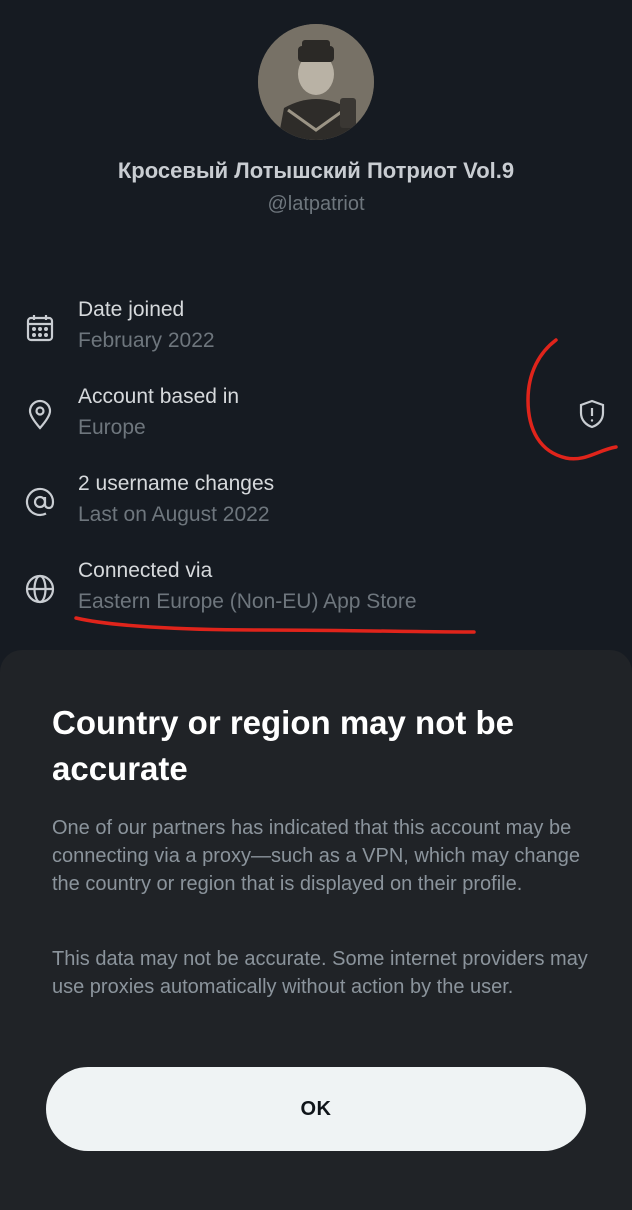 This screenshot has width=632, height=1210. What do you see at coordinates (283, 745) in the screenshot?
I see `sheet-title: Country or region may not be accurate` at bounding box center [283, 745].